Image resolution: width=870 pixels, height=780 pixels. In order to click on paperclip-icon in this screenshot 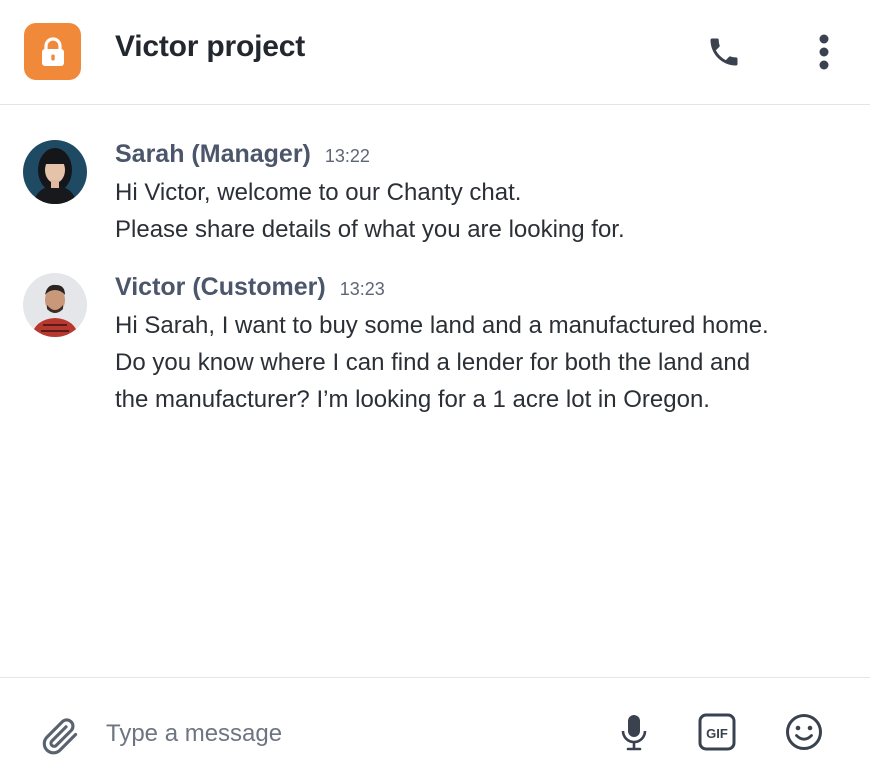, I will do `click(60, 736)`.